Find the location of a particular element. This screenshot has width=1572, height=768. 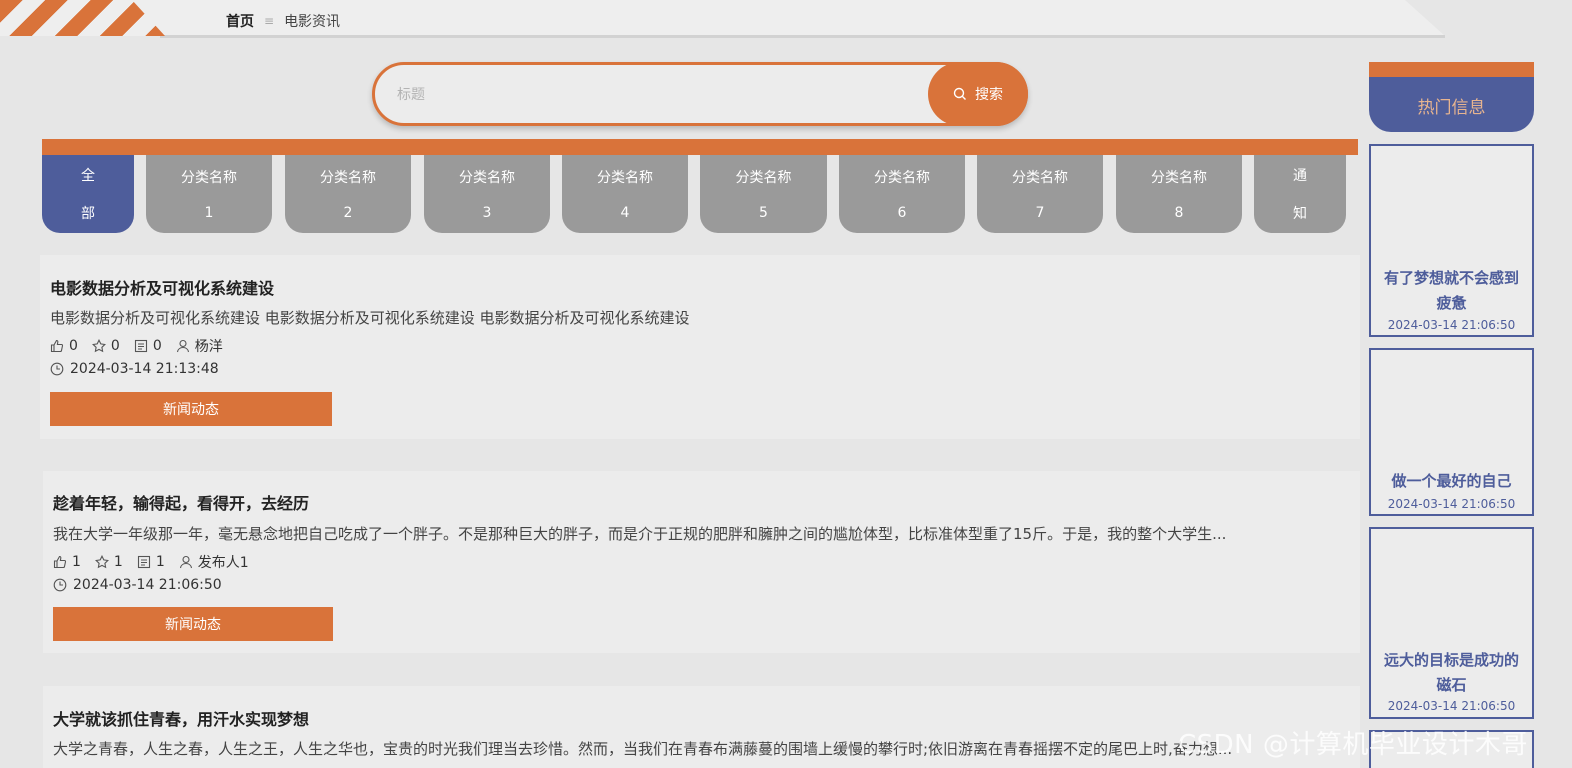

favorites: 1 is located at coordinates (108, 562).